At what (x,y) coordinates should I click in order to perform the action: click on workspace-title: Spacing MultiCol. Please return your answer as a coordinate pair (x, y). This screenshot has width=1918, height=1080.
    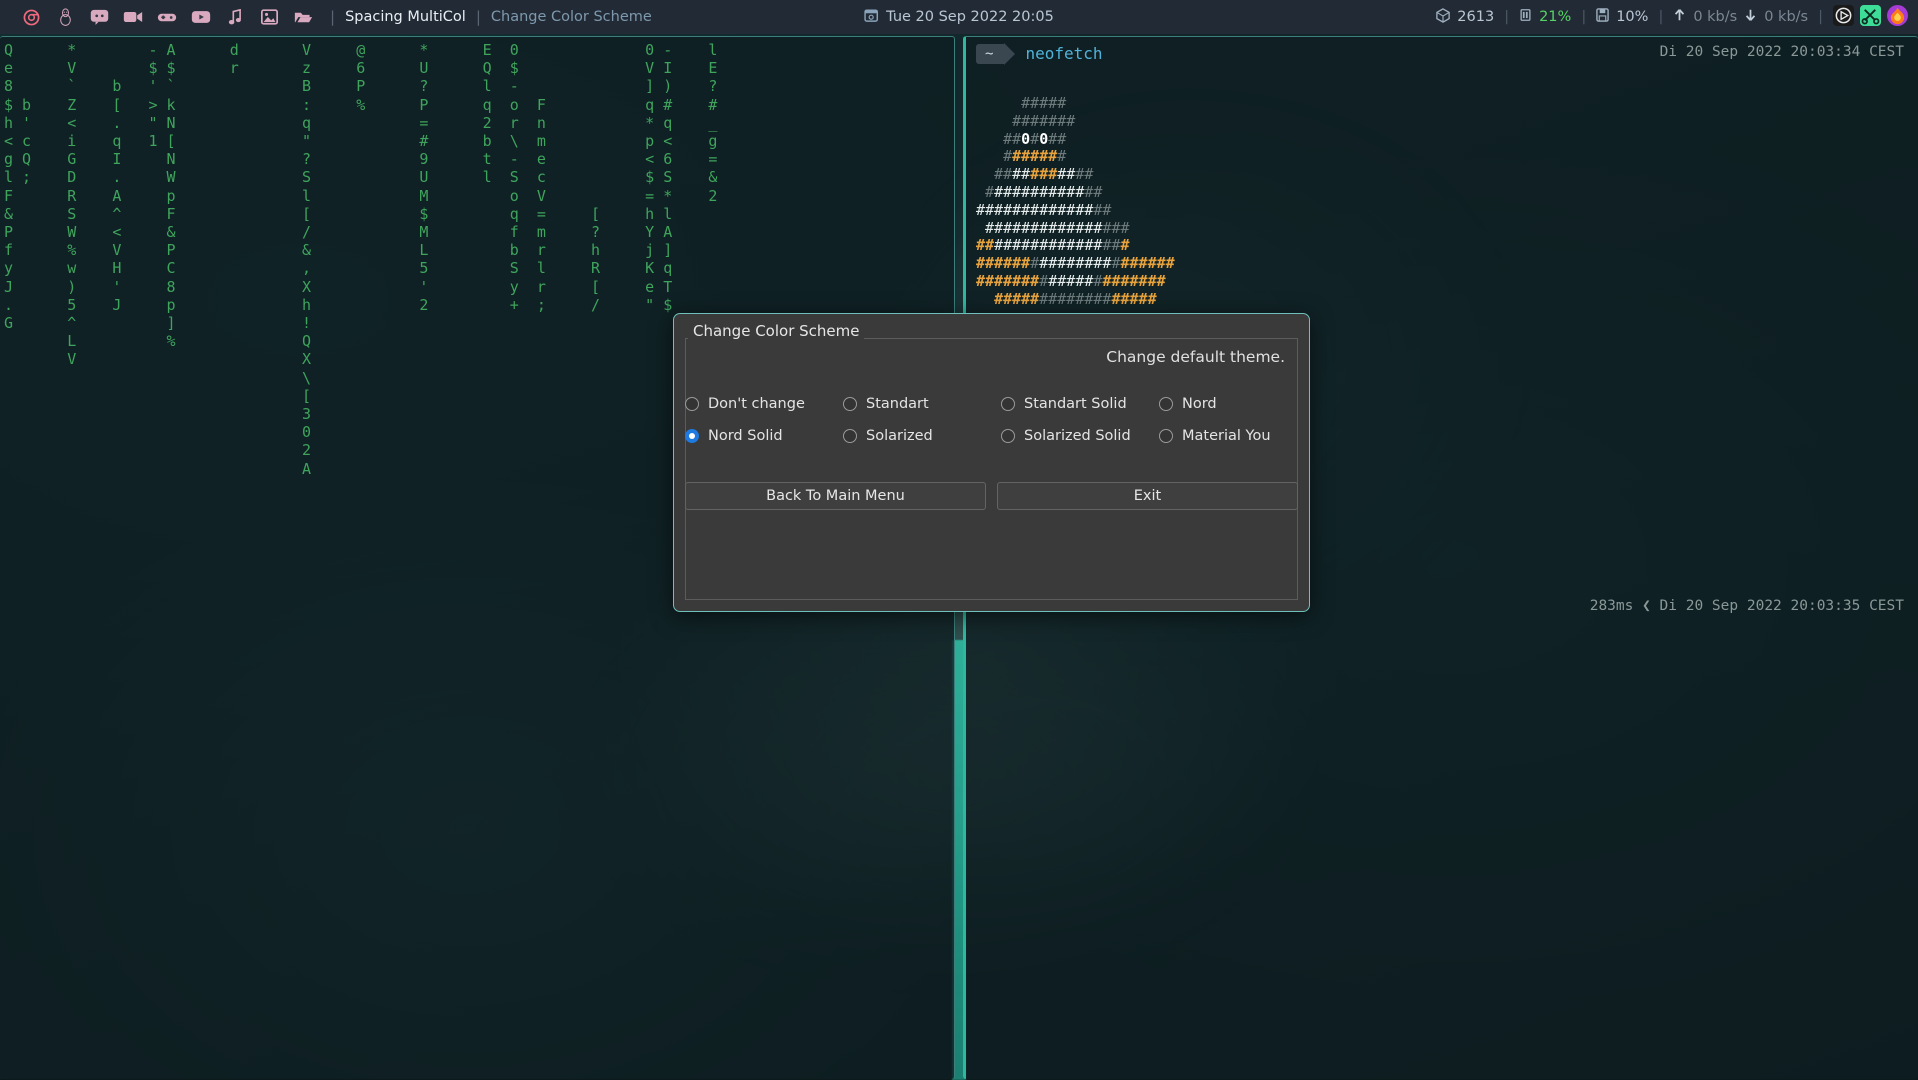
    Looking at the image, I should click on (405, 17).